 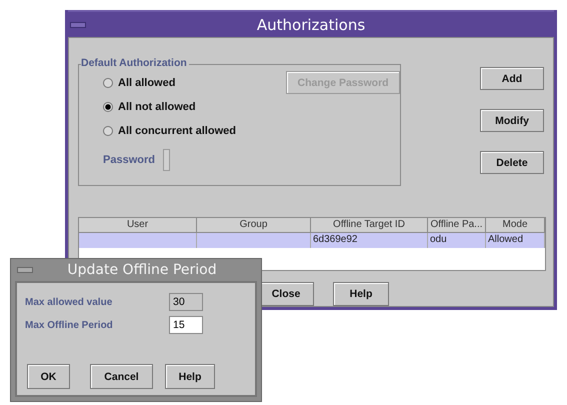 I want to click on table-row: 6d369e92 odu Allowed, so click(x=312, y=240).